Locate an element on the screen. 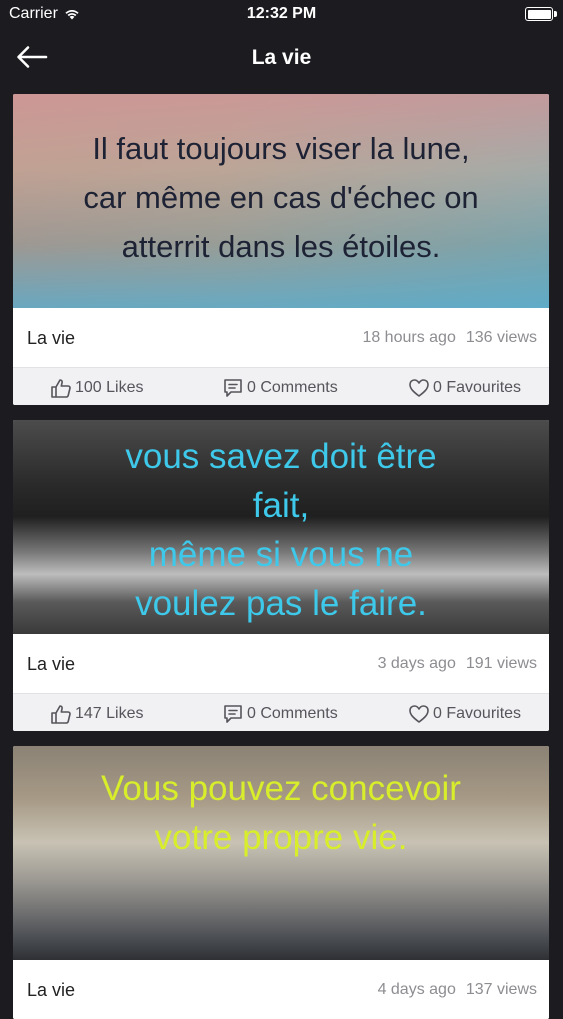 The height and width of the screenshot is (1019, 563). clock: 12:32 PM is located at coordinates (281, 13).